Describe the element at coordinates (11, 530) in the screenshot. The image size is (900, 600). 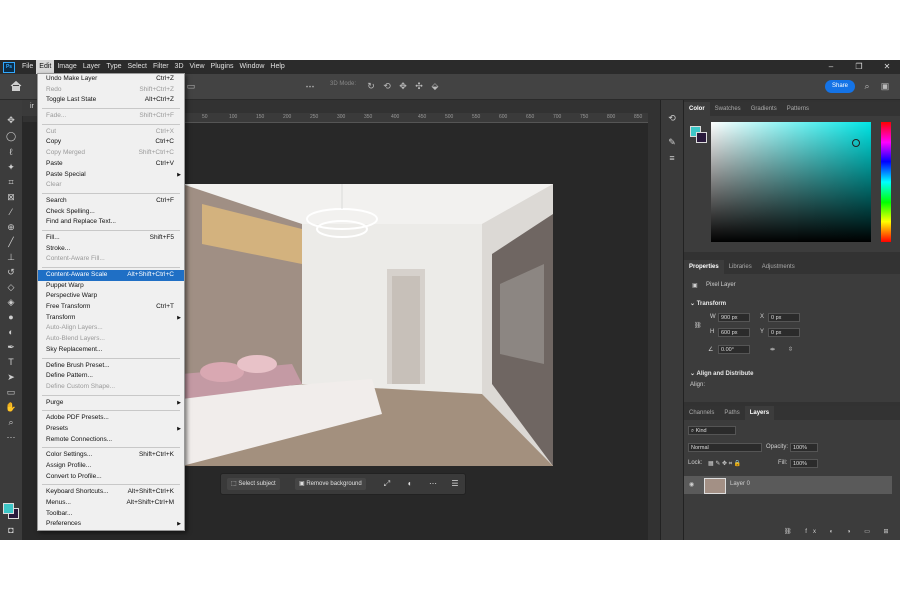
I see `quick-mask-icon: ◘` at that location.